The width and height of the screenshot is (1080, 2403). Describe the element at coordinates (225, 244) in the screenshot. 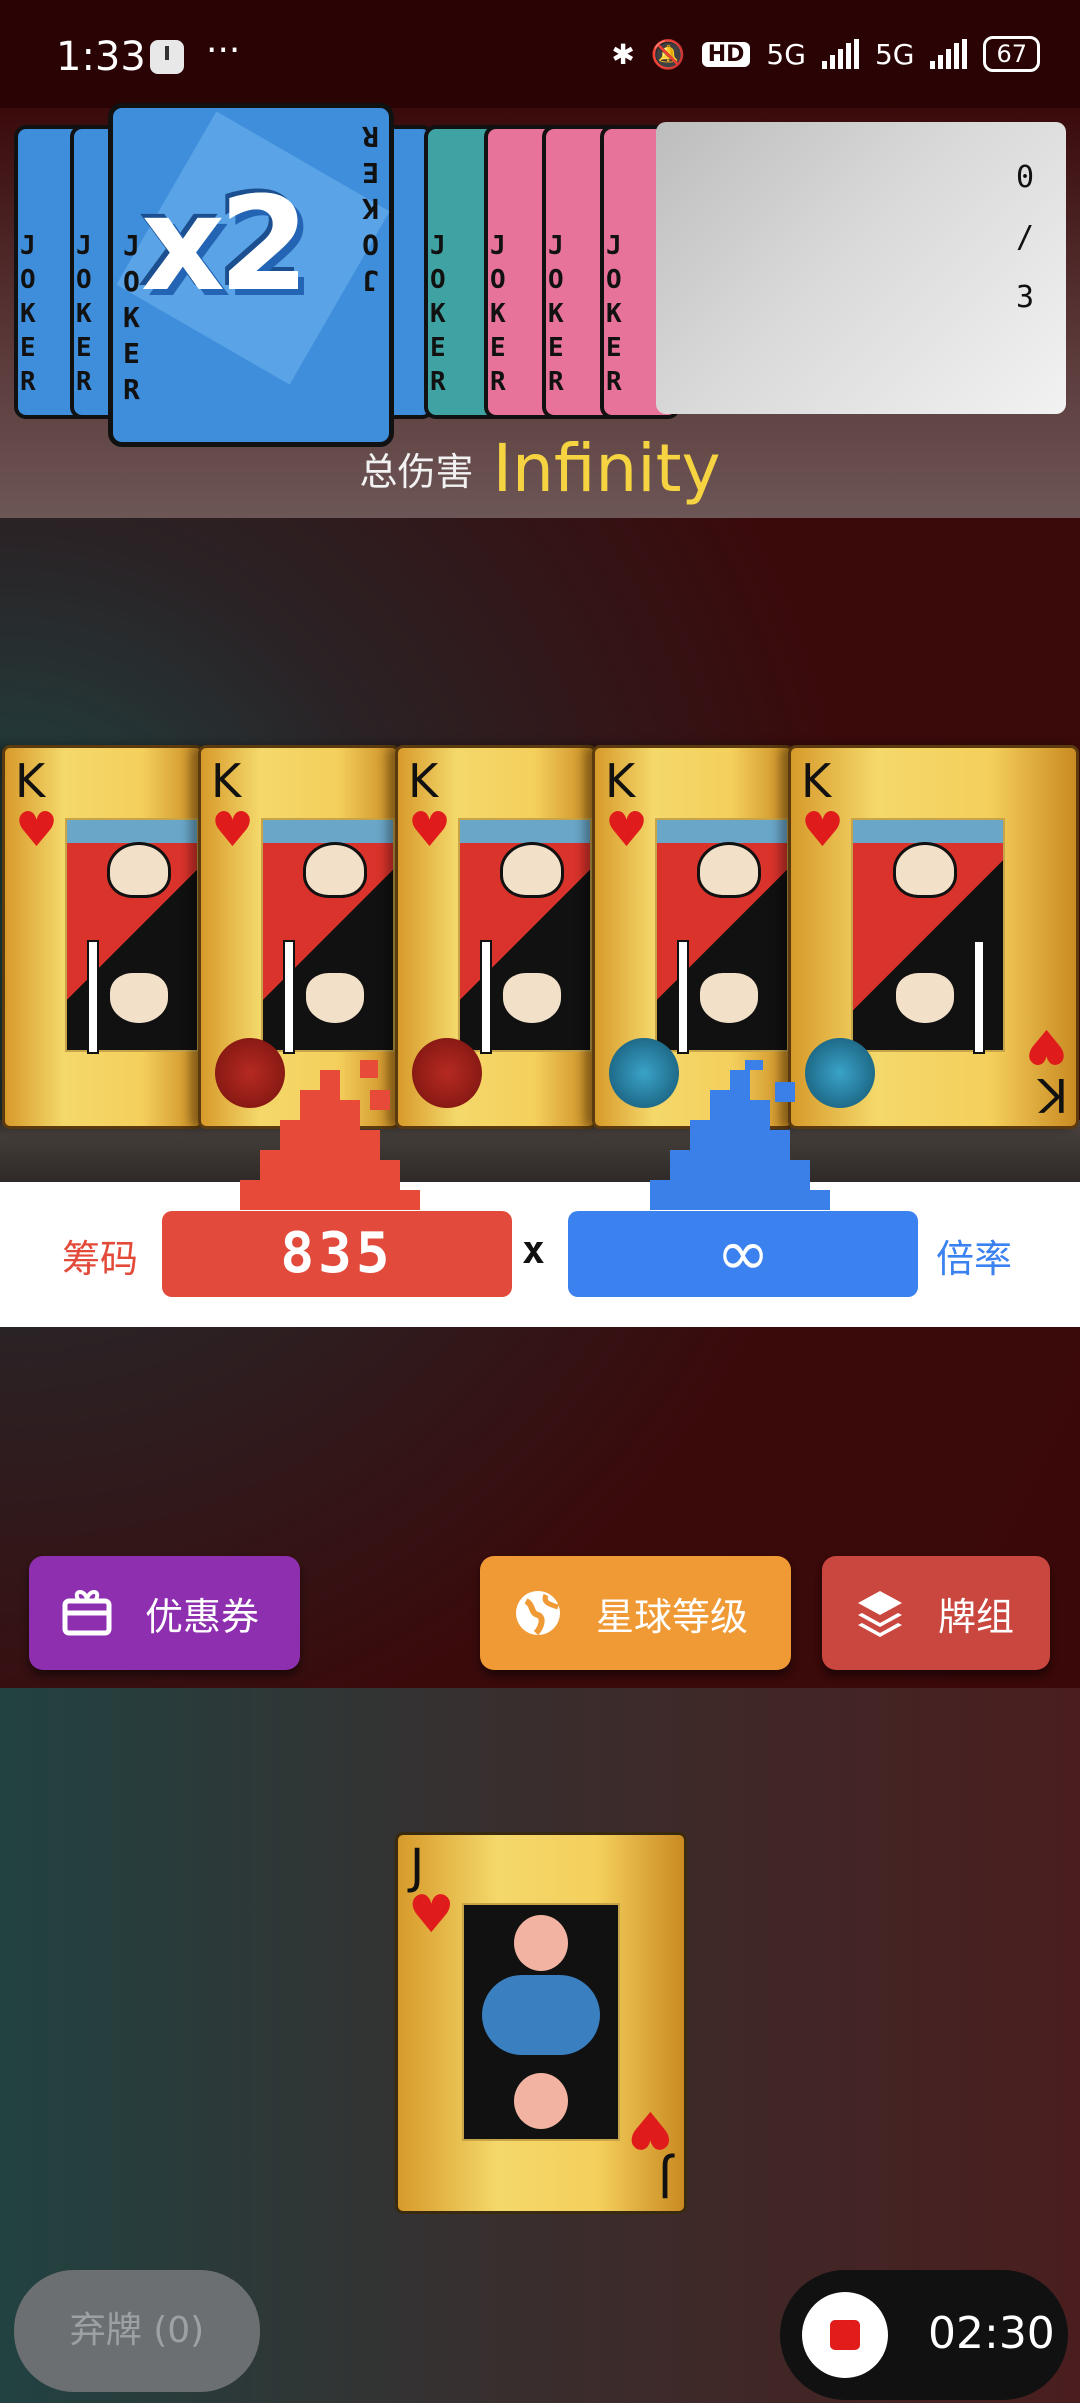

I see `joker-mult-label: x2` at that location.